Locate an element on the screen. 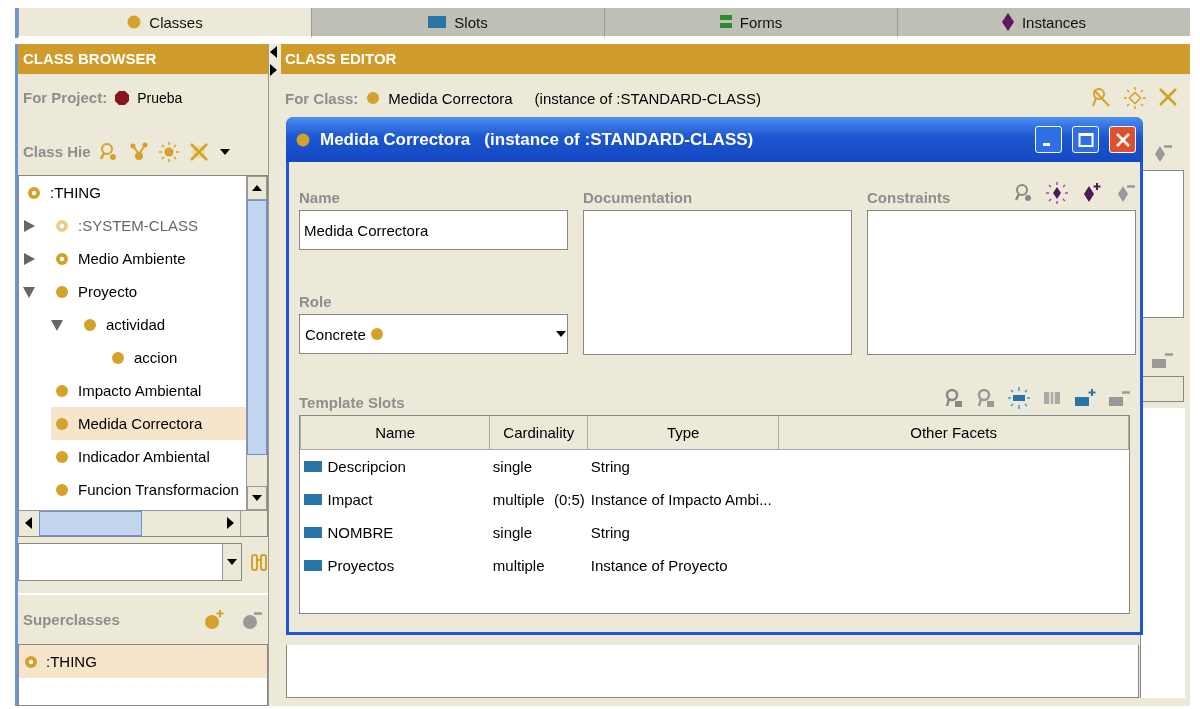 This screenshot has height=709, width=1200. subclass-icon is located at coordinates (138, 151).